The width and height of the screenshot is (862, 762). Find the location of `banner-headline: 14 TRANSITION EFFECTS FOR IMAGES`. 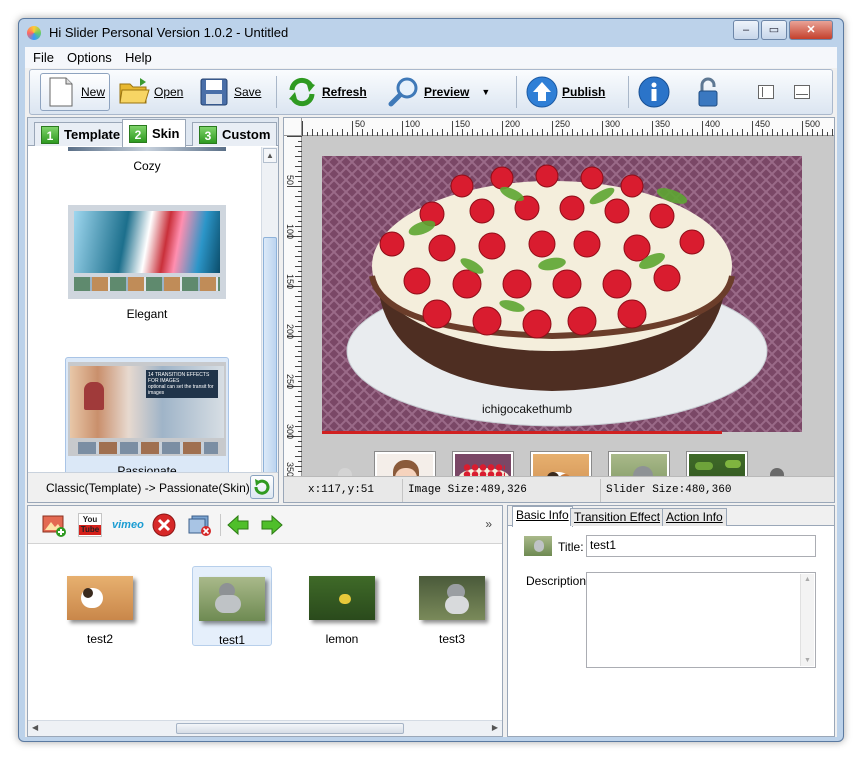

banner-headline: 14 TRANSITION EFFECTS FOR IMAGES is located at coordinates (179, 378).